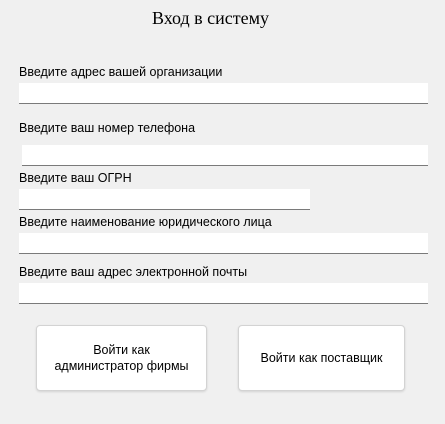 This screenshot has width=445, height=424. I want to click on legal-name-label: Введите наименование юридического лица, so click(145, 222).